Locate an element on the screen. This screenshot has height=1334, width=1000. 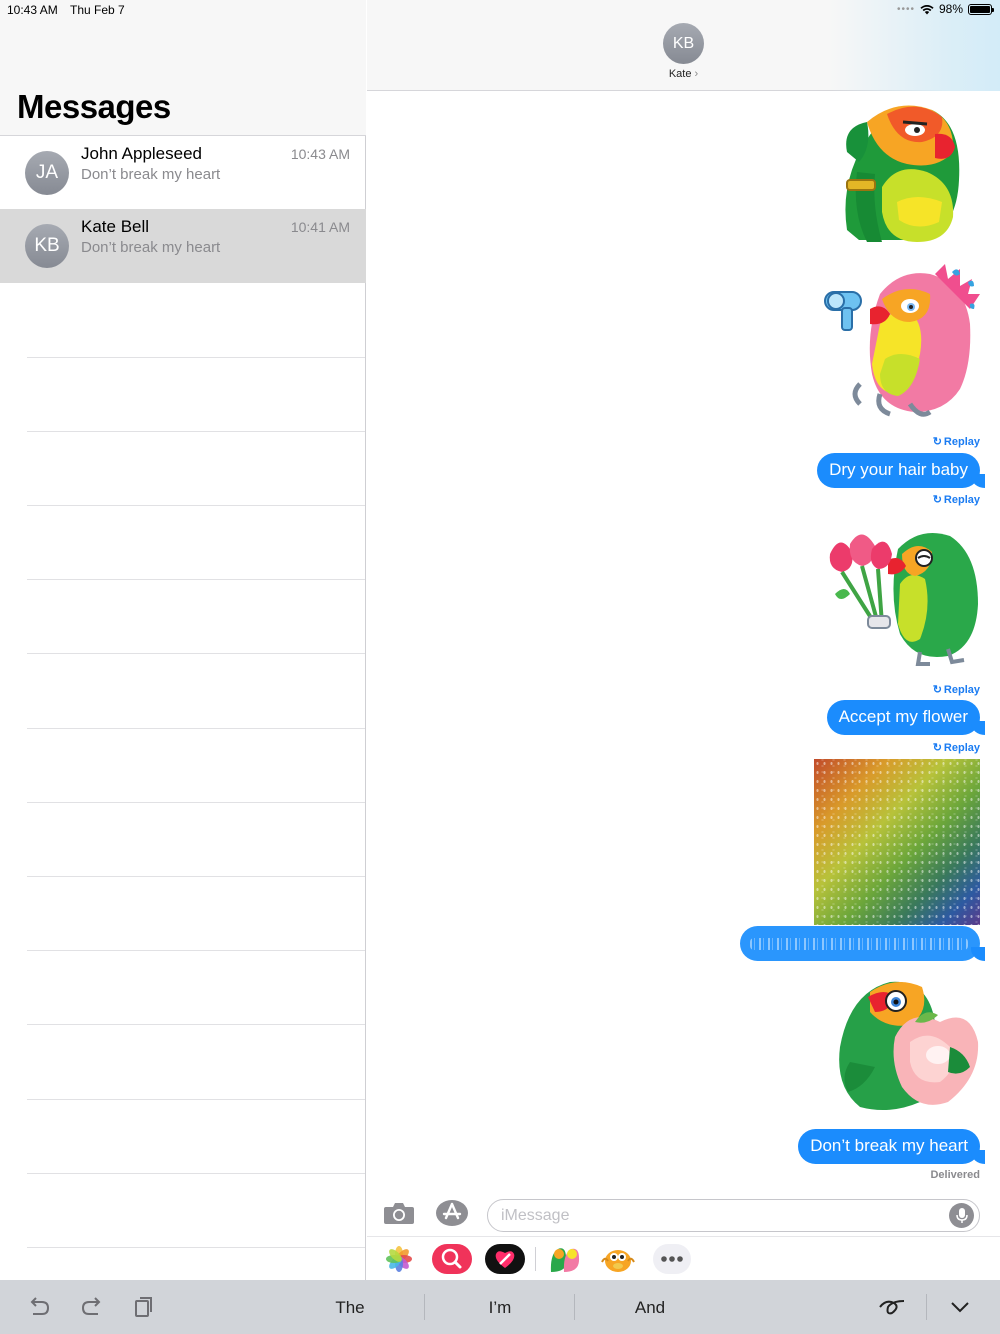
app-store-icon is located at coordinates (452, 1213).